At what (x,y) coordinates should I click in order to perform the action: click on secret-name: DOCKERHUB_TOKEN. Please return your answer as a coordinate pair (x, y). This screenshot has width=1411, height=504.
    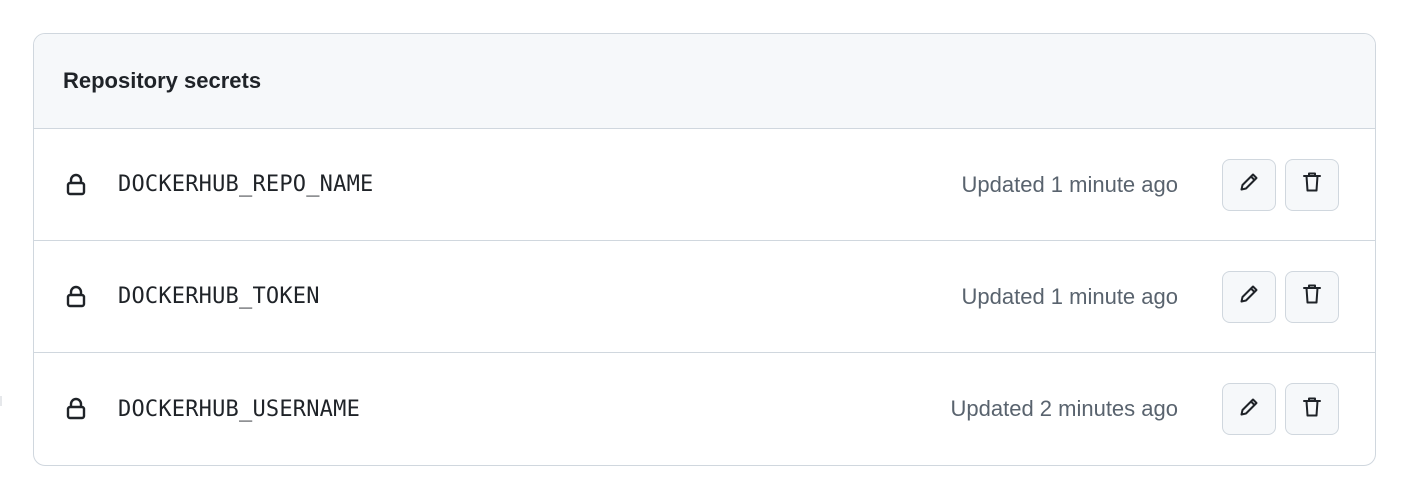
    Looking at the image, I should click on (219, 296).